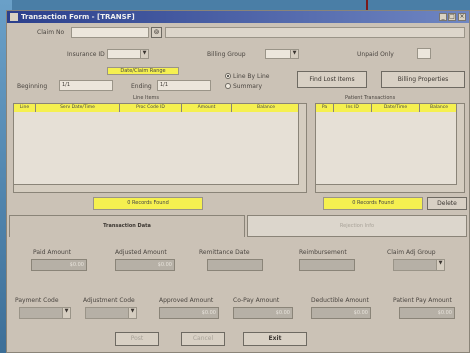  What do you see at coordinates (141, 86) in the screenshot?
I see `ending-label: Ending` at bounding box center [141, 86].